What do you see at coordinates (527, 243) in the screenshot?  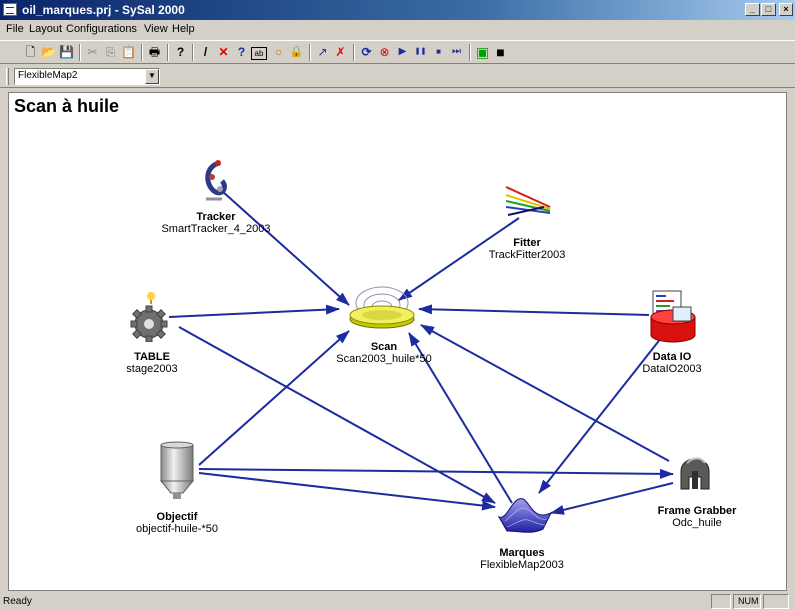 I see `node-name: Fitter` at bounding box center [527, 243].